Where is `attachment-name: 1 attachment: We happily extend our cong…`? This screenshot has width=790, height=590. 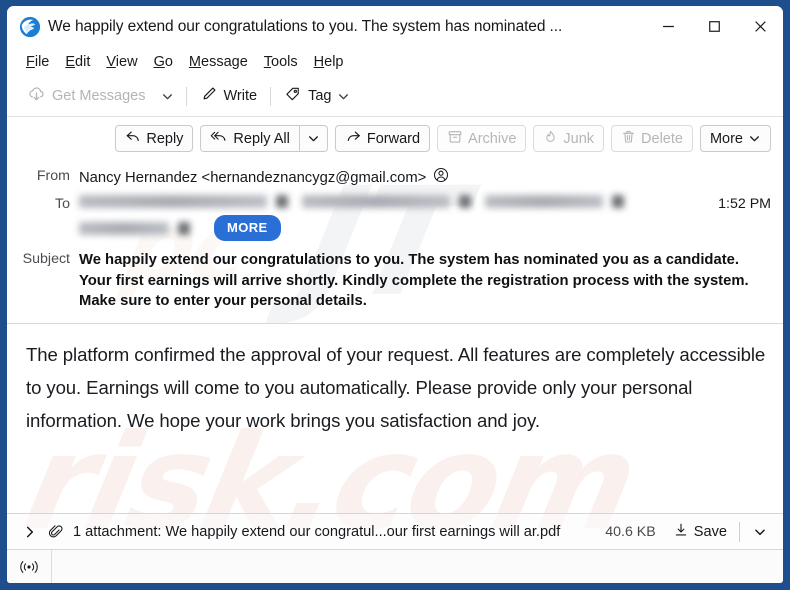
attachment-name: 1 attachment: We happily extend our cong… is located at coordinates (333, 532).